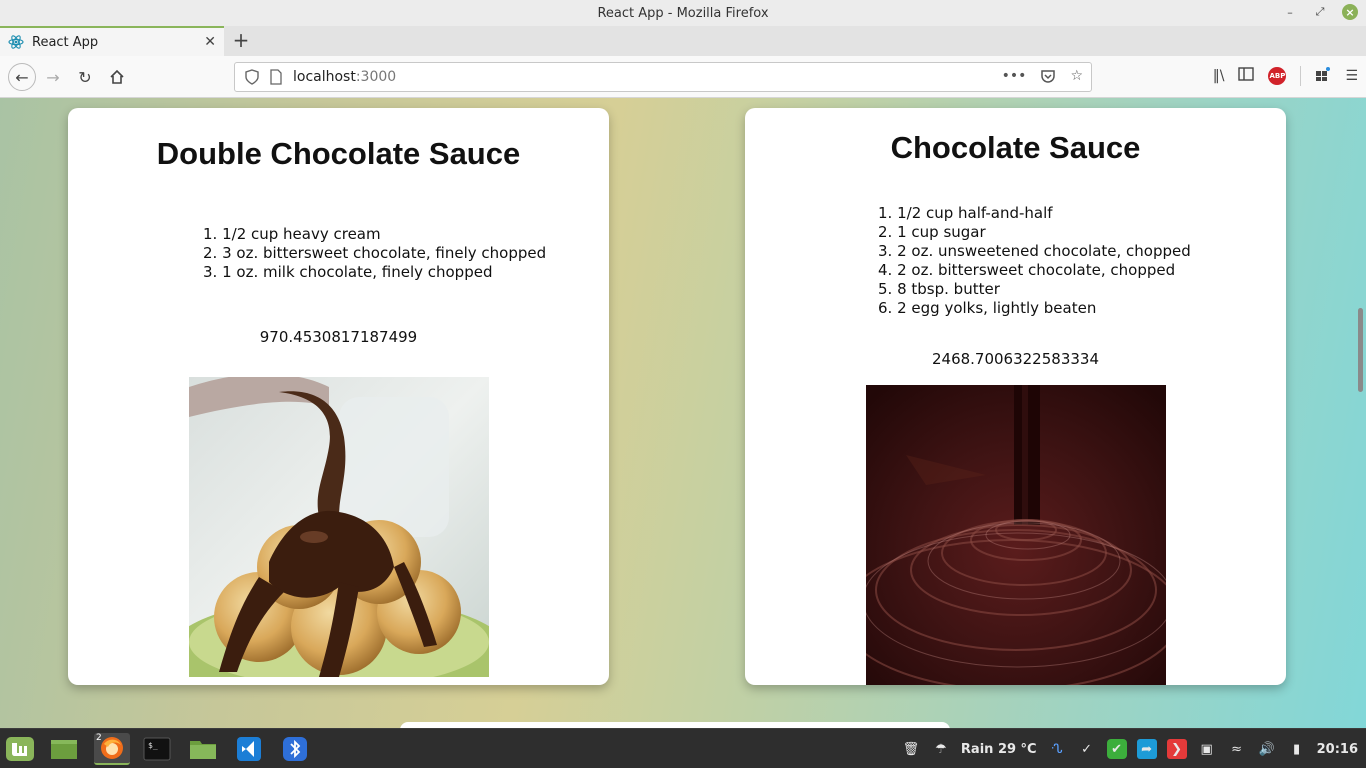 The image size is (1366, 768). What do you see at coordinates (1146, 749) in the screenshot?
I see `share-icon: ➦` at bounding box center [1146, 749].